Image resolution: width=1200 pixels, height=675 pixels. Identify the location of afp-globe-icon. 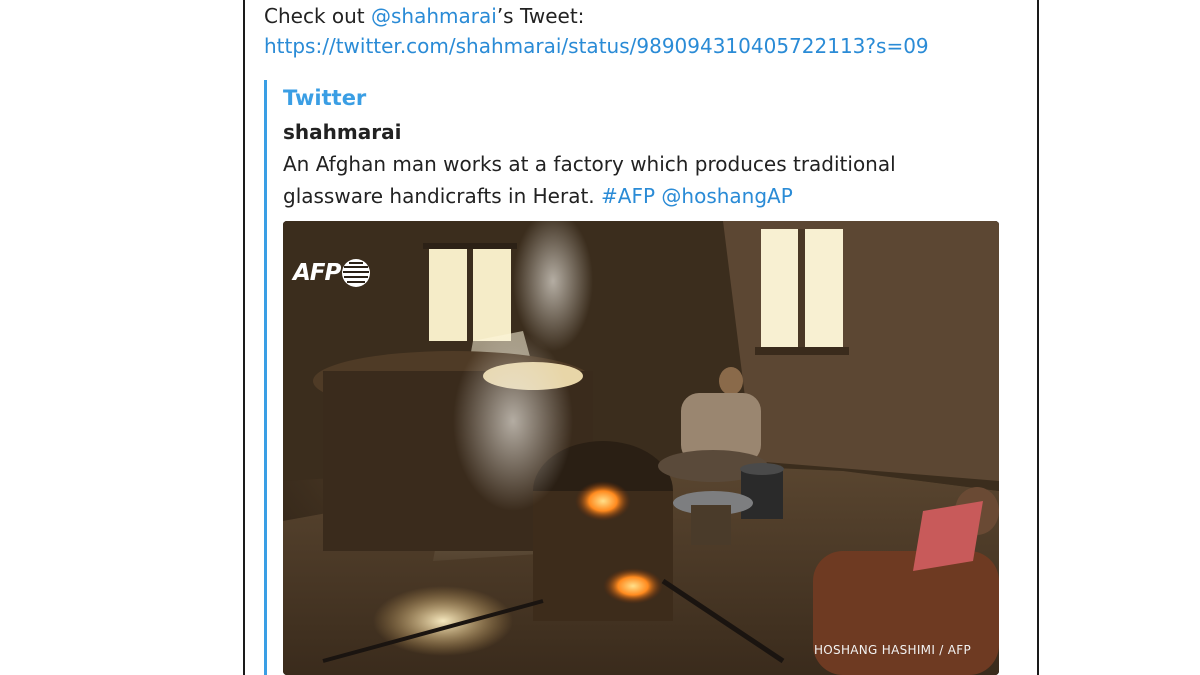
(356, 273).